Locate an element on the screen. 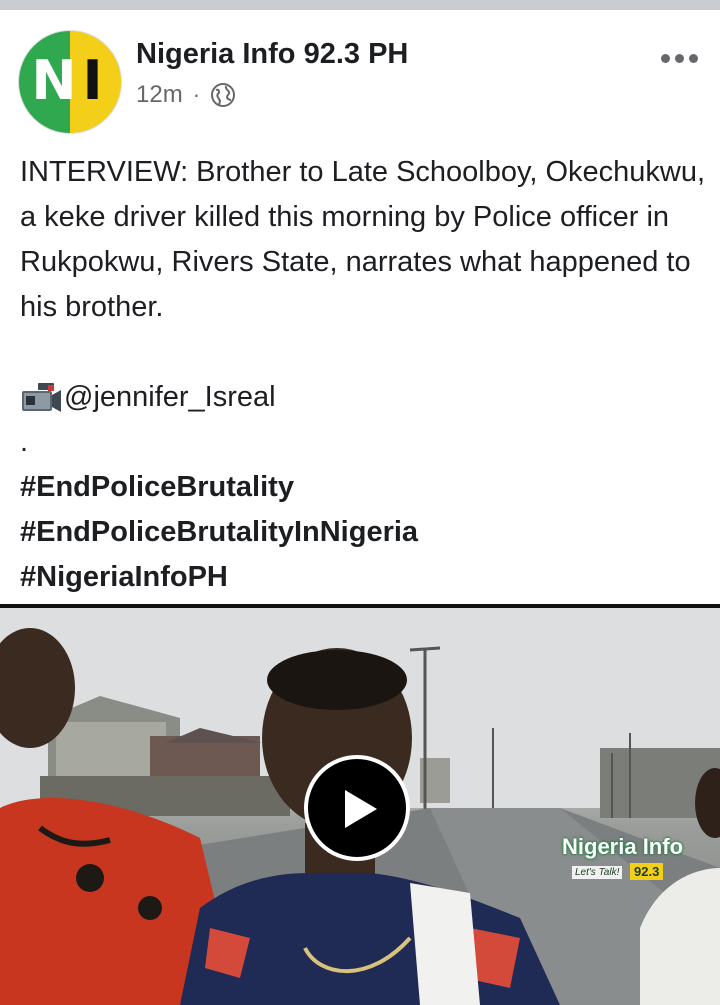 The image size is (720, 1005). globe-icon is located at coordinates (223, 95).